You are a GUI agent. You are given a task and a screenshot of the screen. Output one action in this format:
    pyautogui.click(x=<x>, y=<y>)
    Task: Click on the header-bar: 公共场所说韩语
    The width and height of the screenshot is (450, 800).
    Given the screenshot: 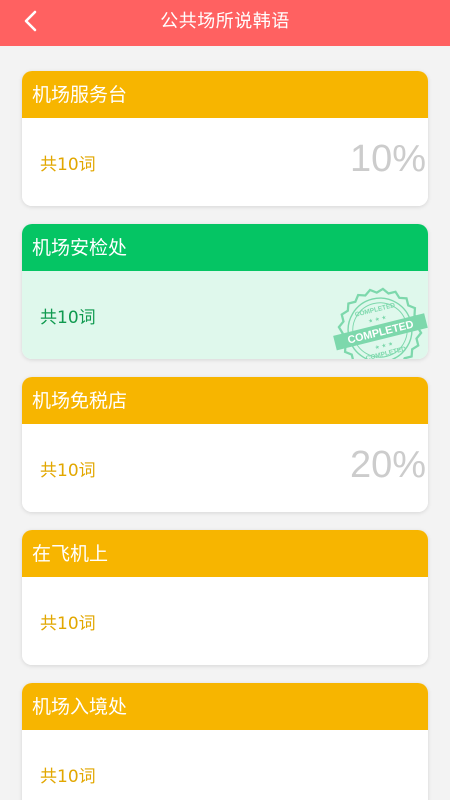 What is the action you would take?
    pyautogui.click(x=225, y=23)
    